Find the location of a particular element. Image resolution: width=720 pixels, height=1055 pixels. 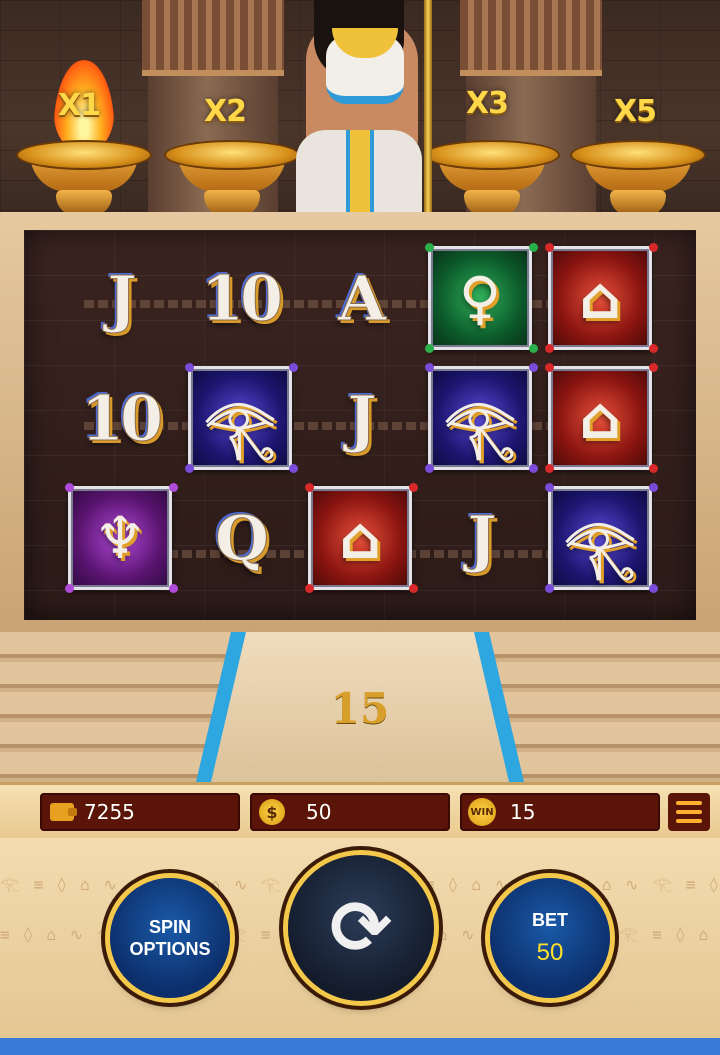

menu-button is located at coordinates (689, 812).